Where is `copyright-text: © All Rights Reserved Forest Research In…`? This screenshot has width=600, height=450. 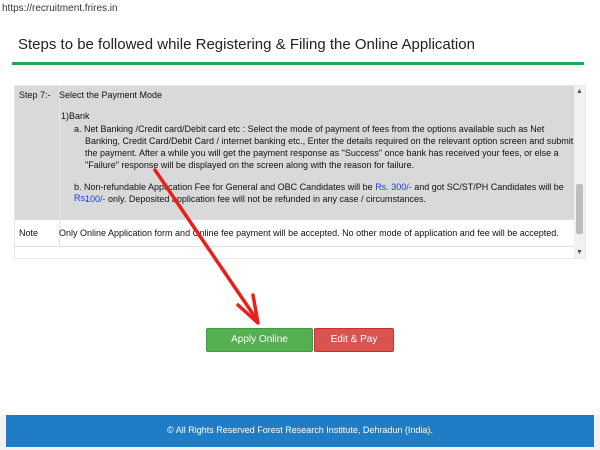
copyright-text: © All Rights Reserved Forest Research In… is located at coordinates (300, 430).